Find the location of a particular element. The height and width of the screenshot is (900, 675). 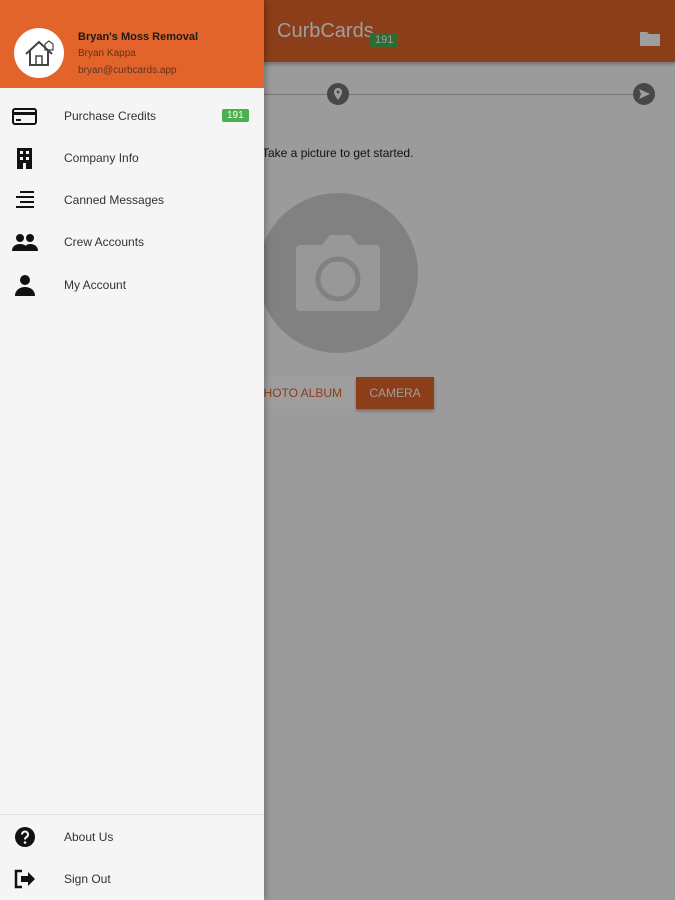

people-icon is located at coordinates (25, 242).